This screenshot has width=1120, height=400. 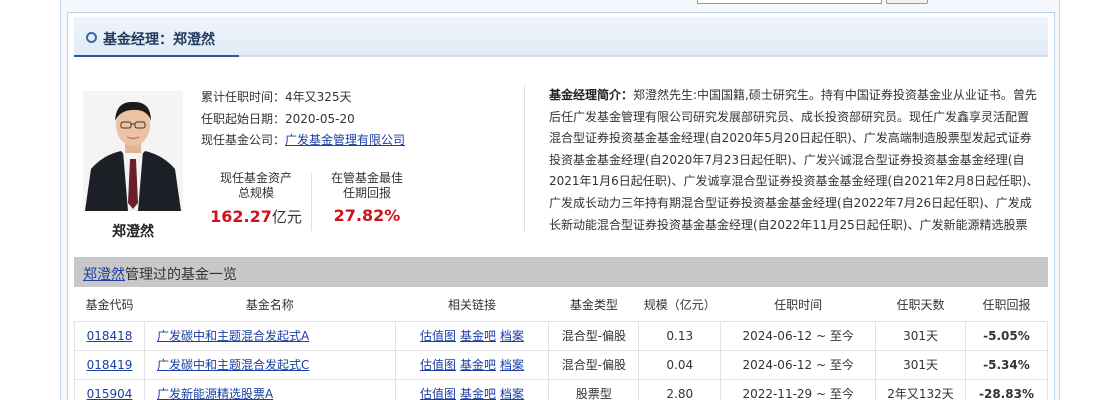 I want to click on fund-code-cell: 018419, so click(x=109, y=364).